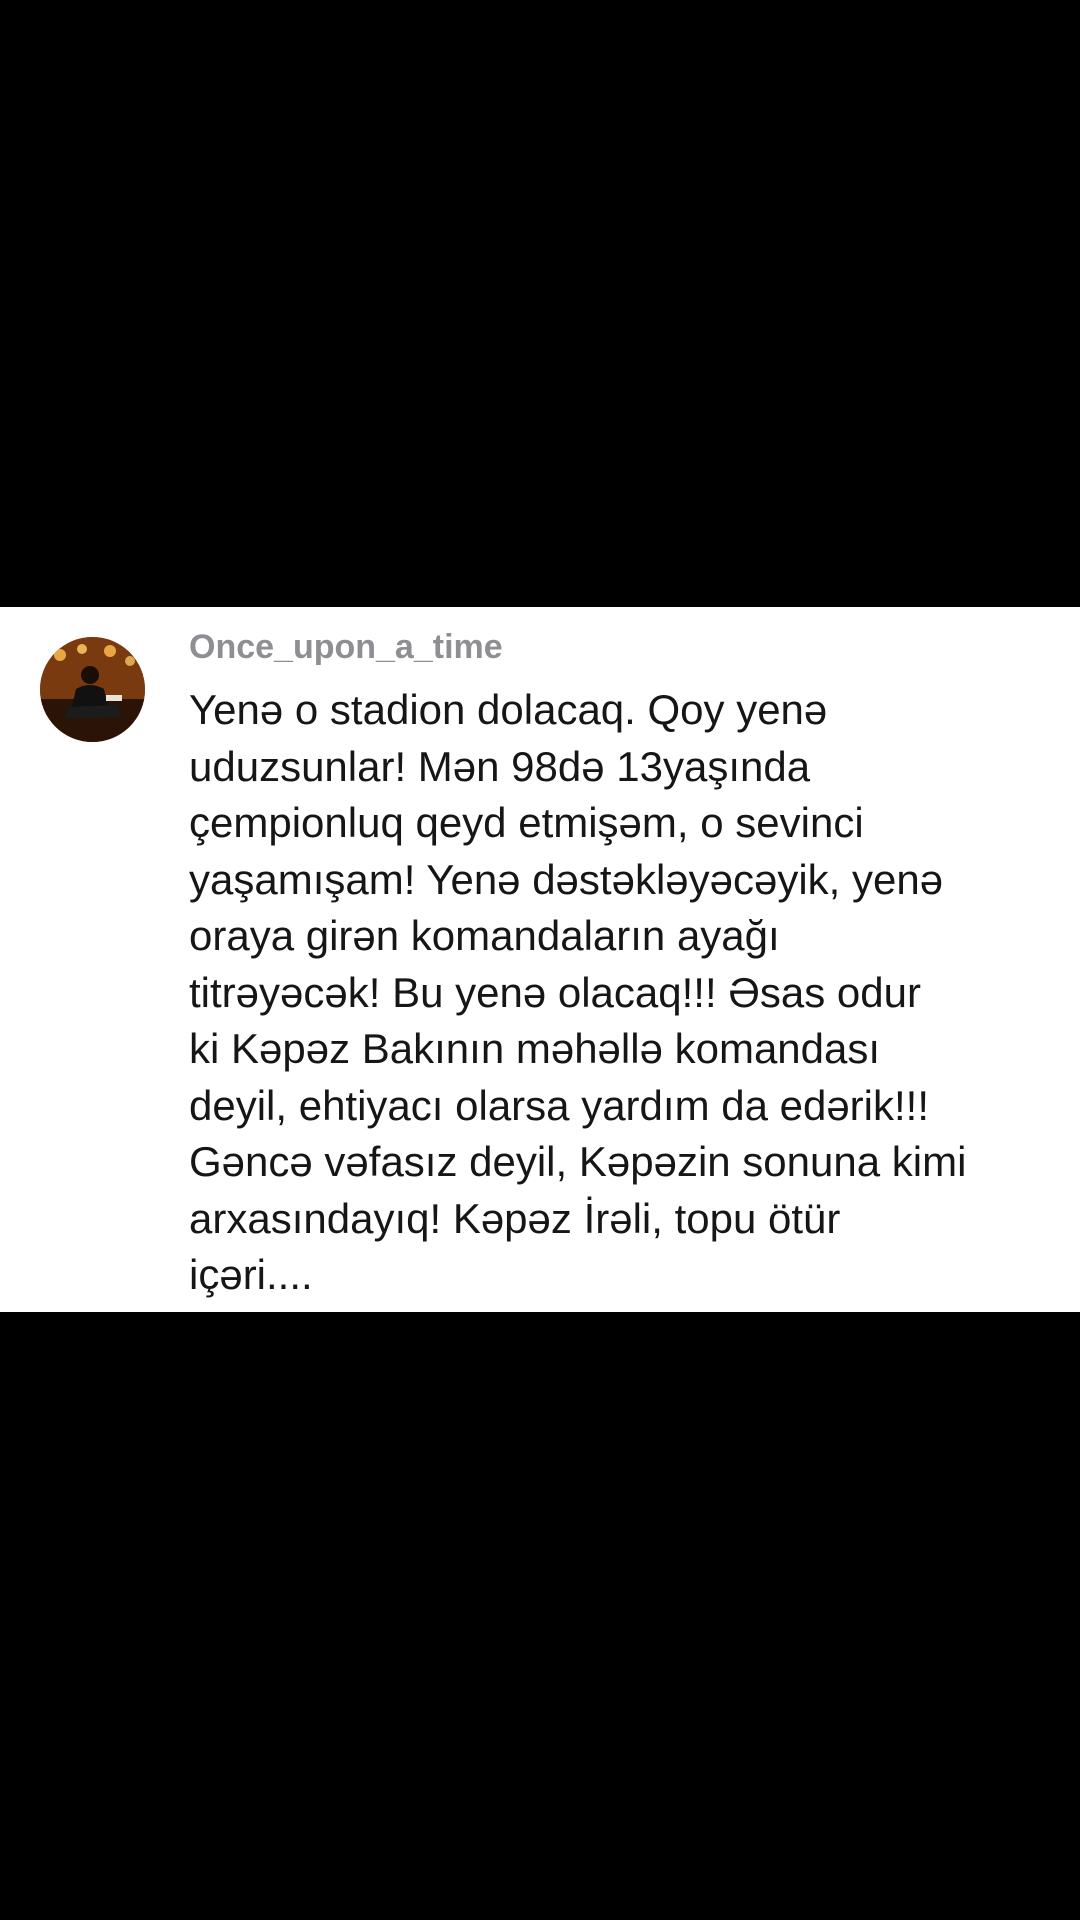 The image size is (1080, 1920). What do you see at coordinates (535, 1048) in the screenshot?
I see `comment-line: ki Kəpəz Bakının məhəllə komandası` at bounding box center [535, 1048].